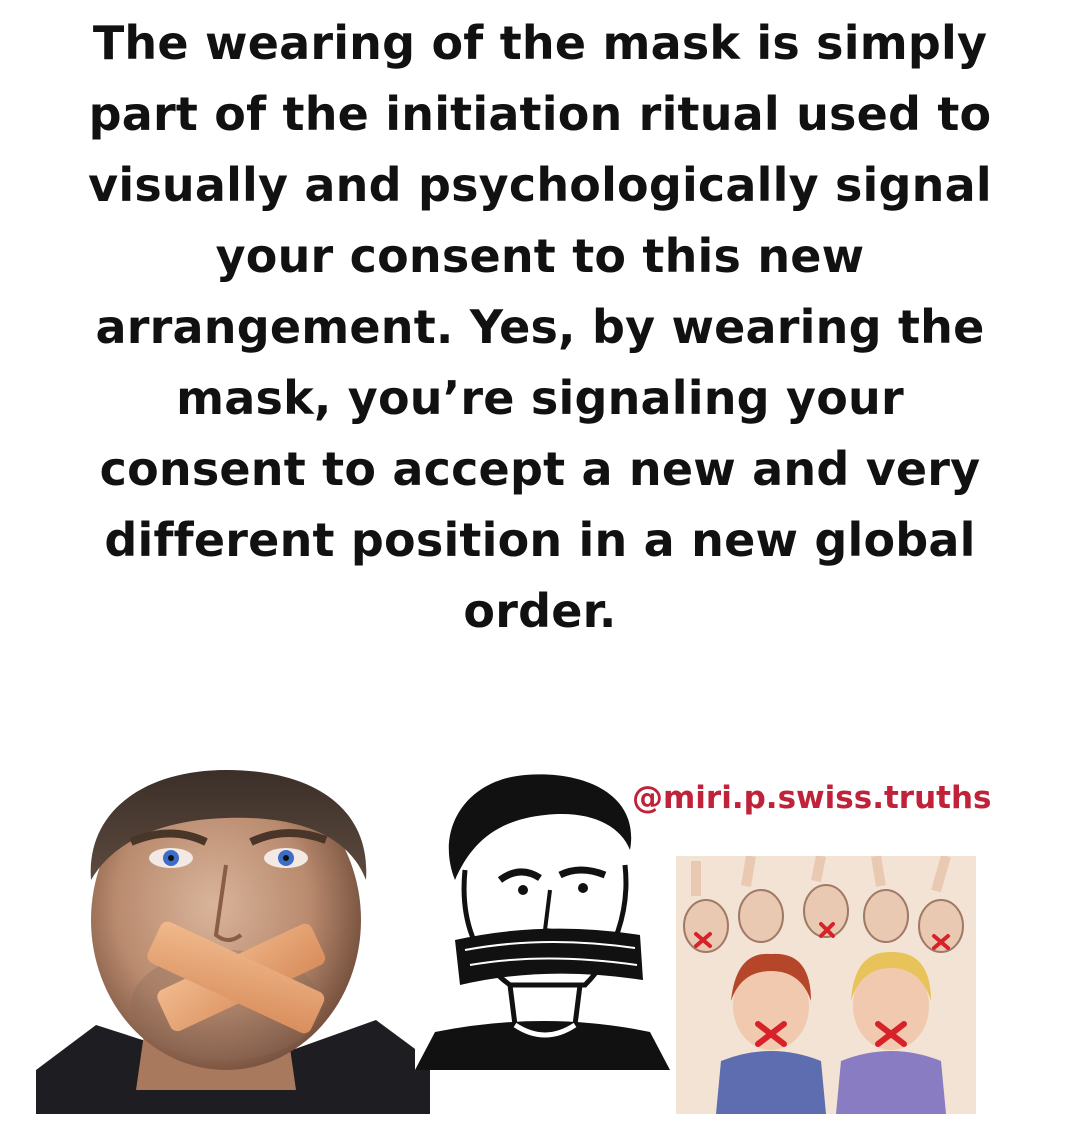 Image resolution: width=1080 pixels, height=1126 pixels. I want to click on quote-line: order., so click(540, 611).